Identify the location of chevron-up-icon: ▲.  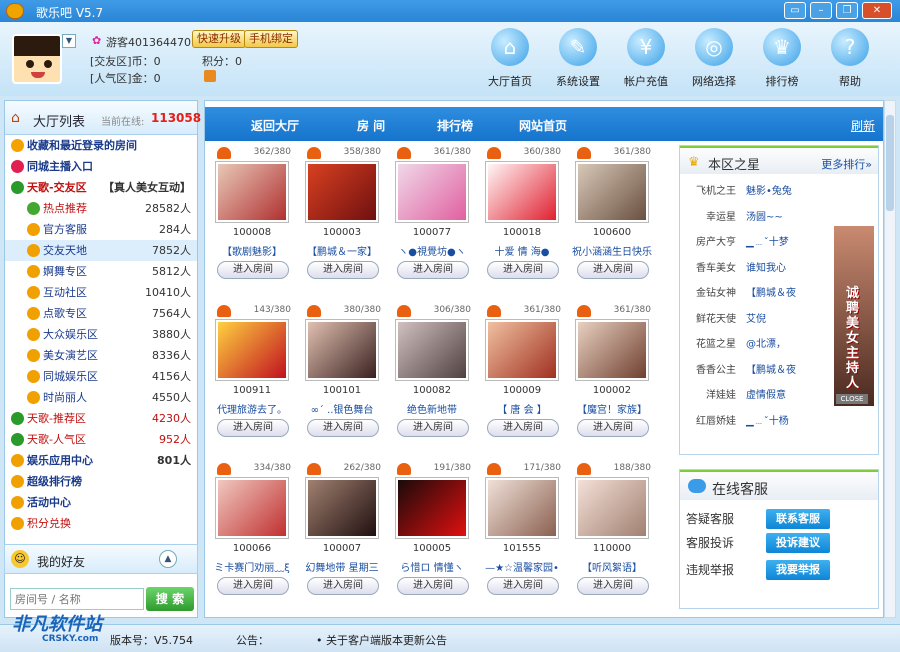
(168, 559).